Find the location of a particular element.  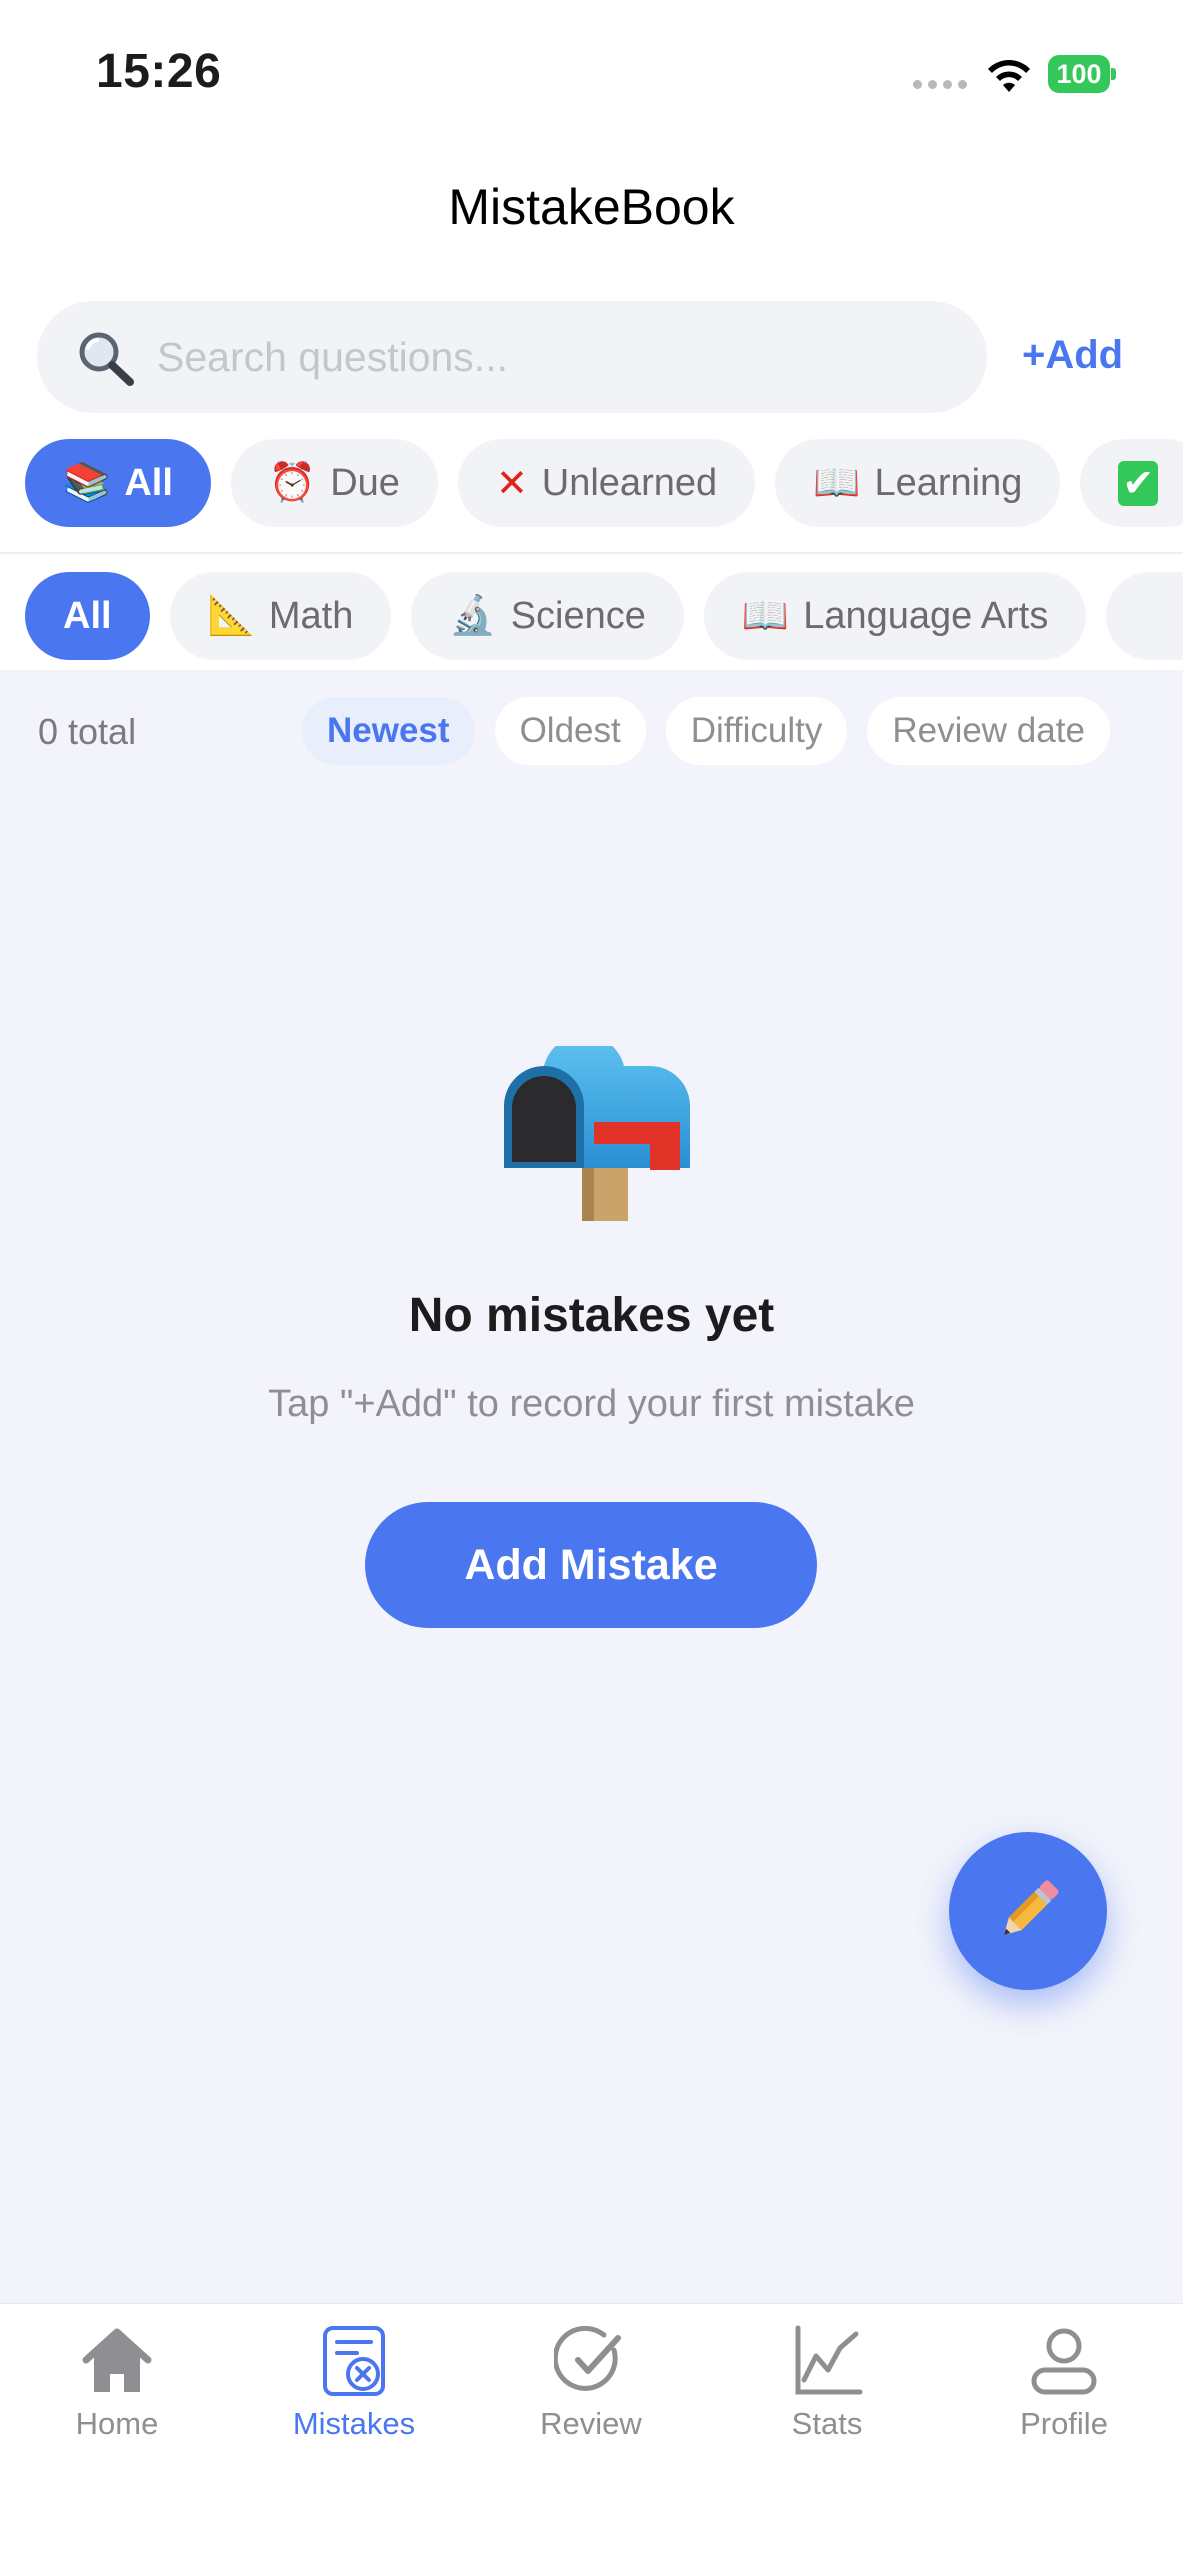

sort-oldest: Oldest is located at coordinates (570, 731).